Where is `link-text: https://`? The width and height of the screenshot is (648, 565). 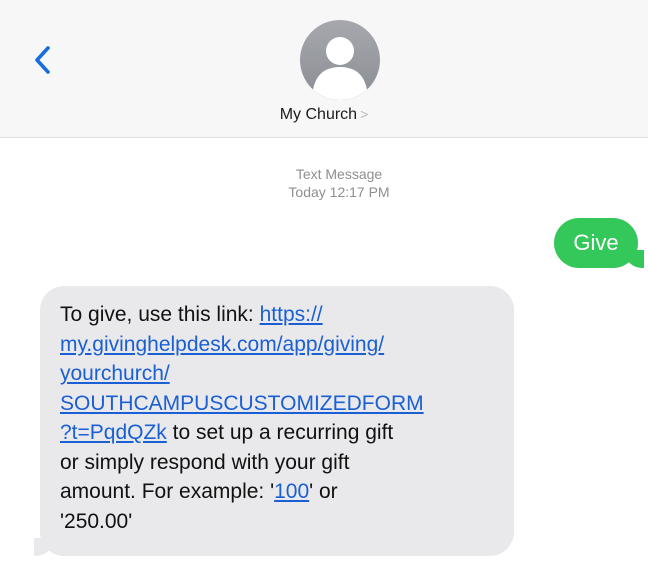 link-text: https:// is located at coordinates (291, 314).